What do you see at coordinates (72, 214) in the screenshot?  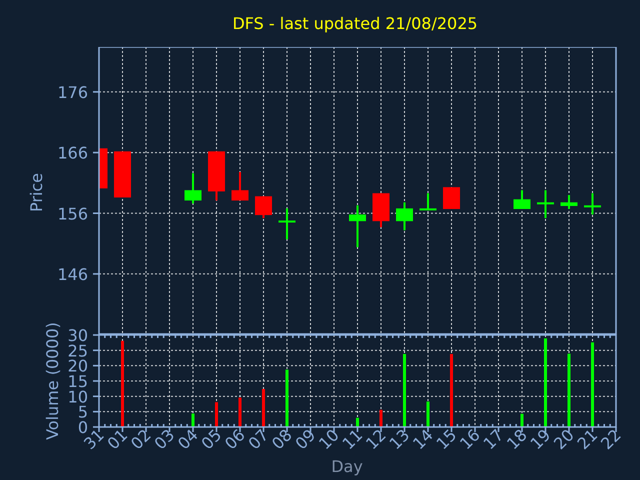 I see `axis-tick-label: 156` at bounding box center [72, 214].